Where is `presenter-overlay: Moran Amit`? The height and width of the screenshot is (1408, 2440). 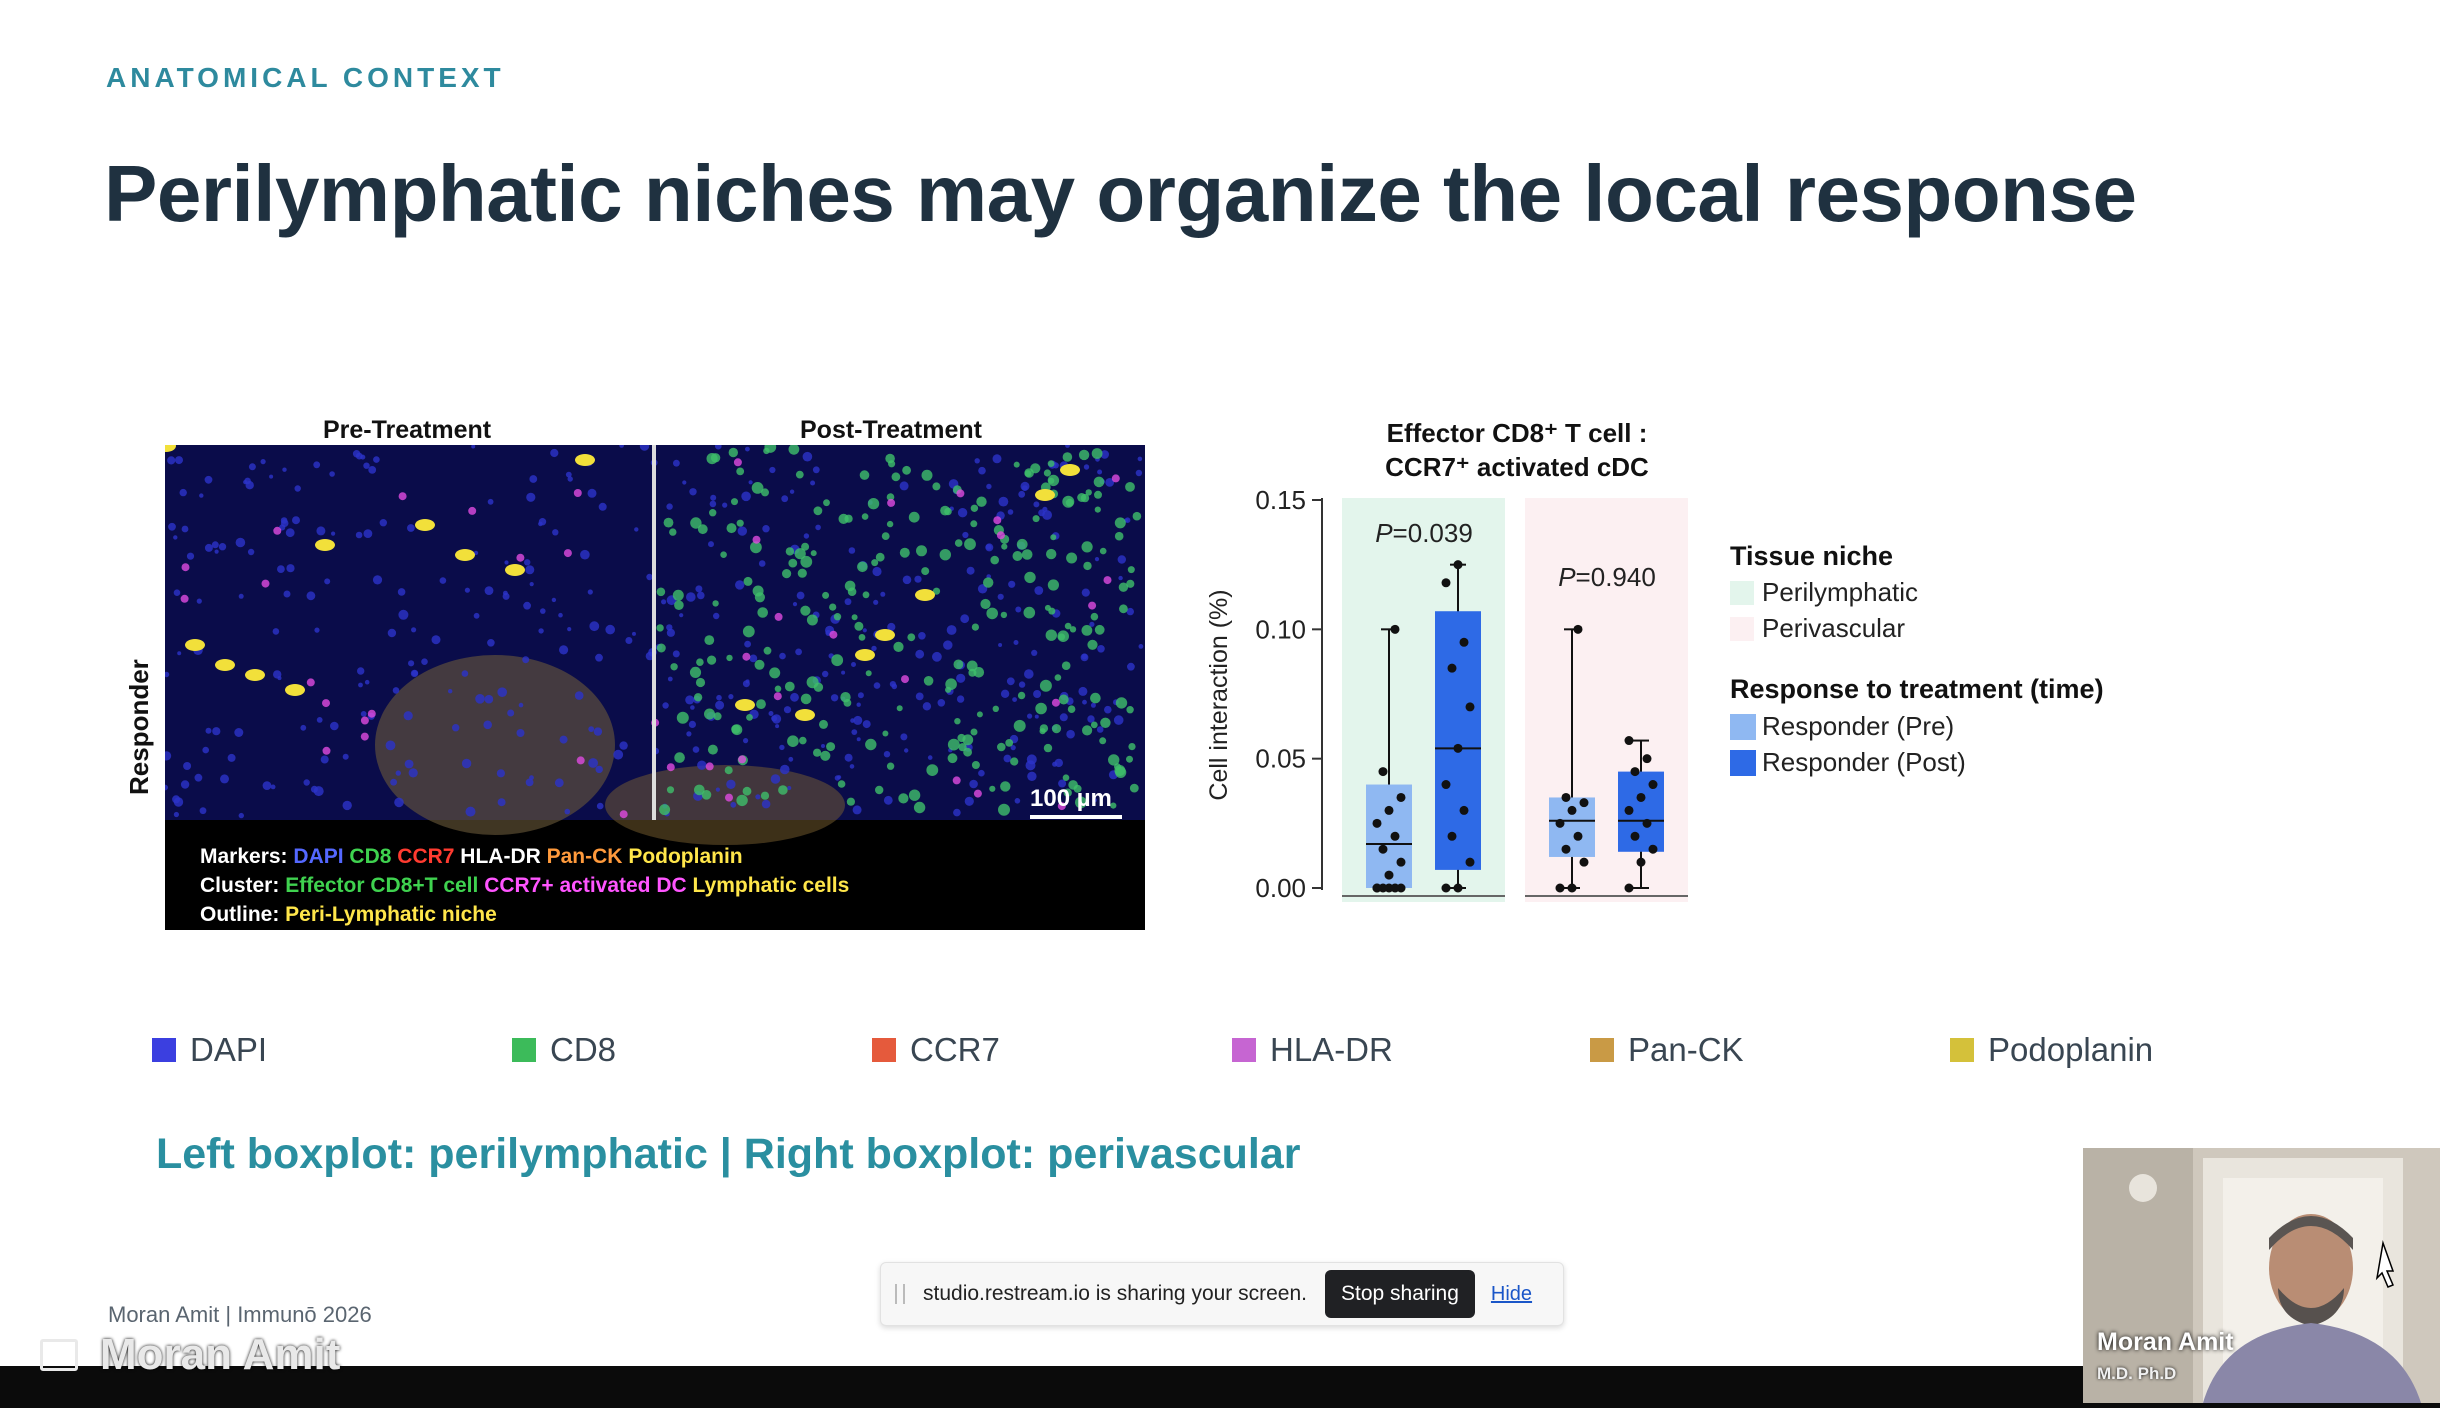 presenter-overlay: Moran Amit is located at coordinates (190, 1355).